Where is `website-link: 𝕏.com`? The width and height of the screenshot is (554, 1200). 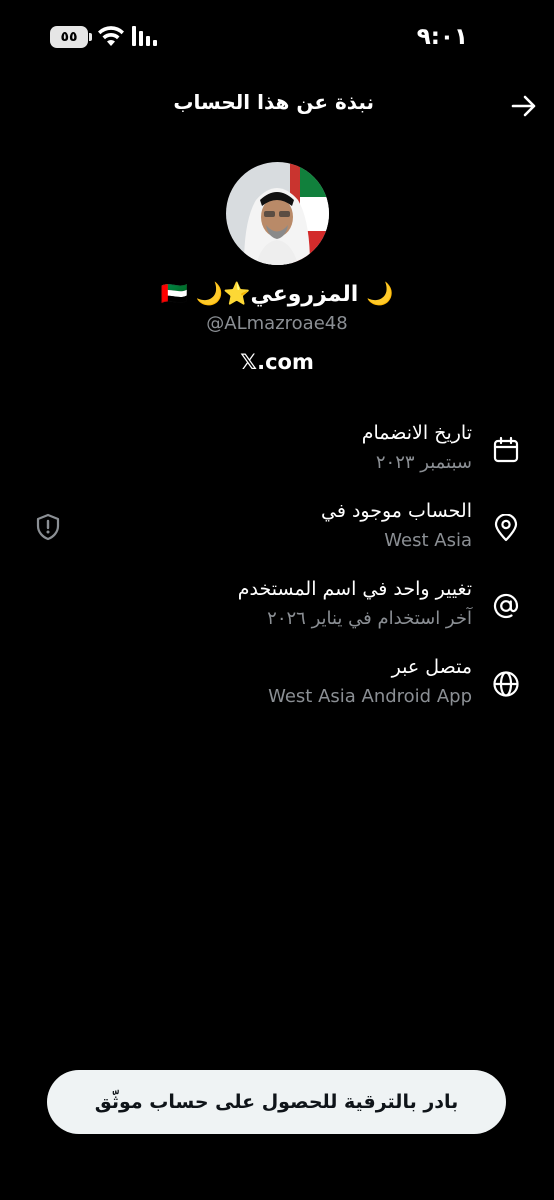
website-link: 𝕏.com is located at coordinates (277, 362).